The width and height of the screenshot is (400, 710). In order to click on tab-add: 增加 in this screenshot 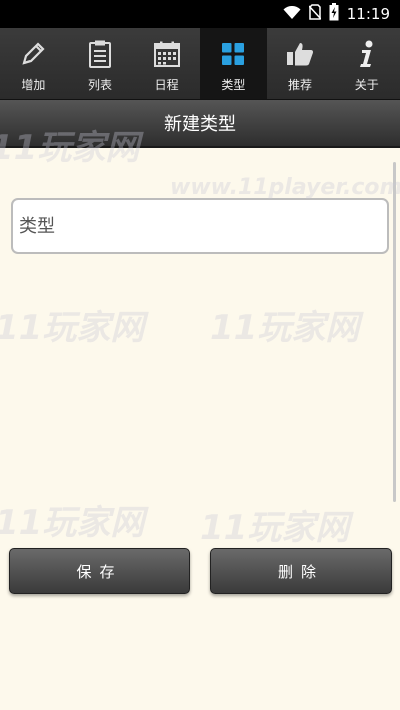, I will do `click(33, 63)`.